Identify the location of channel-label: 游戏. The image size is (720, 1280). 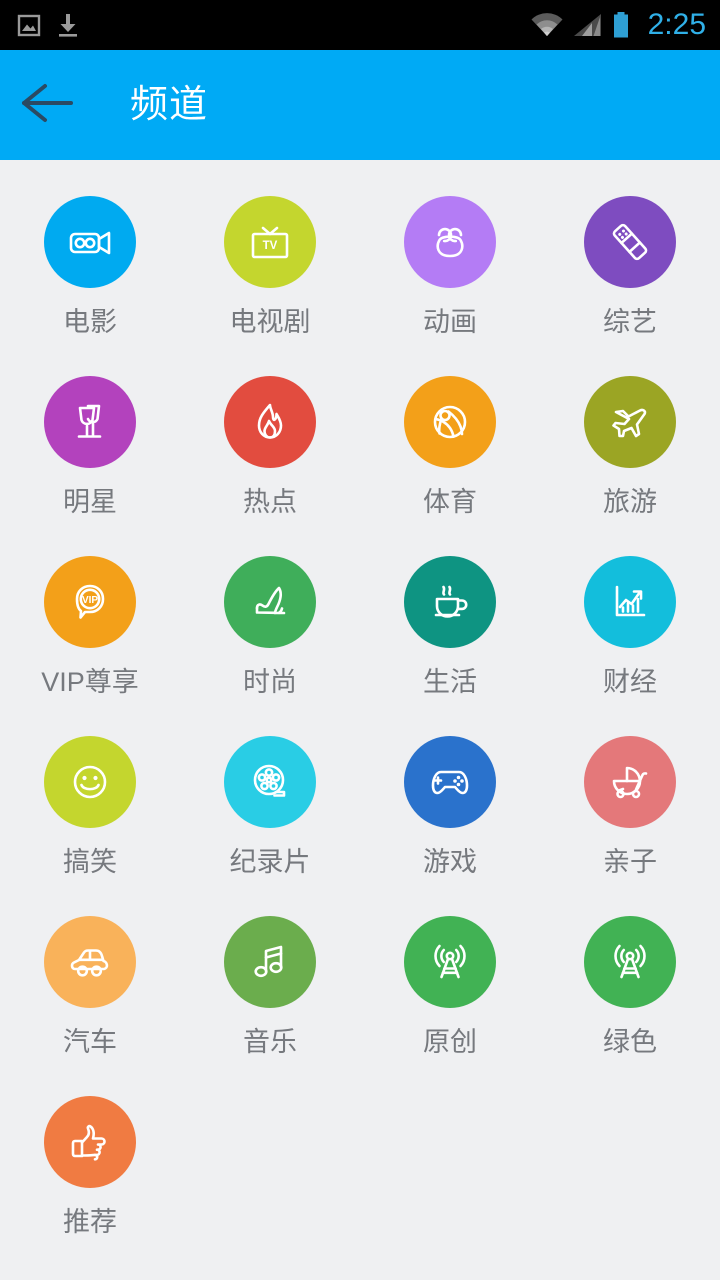
(450, 862).